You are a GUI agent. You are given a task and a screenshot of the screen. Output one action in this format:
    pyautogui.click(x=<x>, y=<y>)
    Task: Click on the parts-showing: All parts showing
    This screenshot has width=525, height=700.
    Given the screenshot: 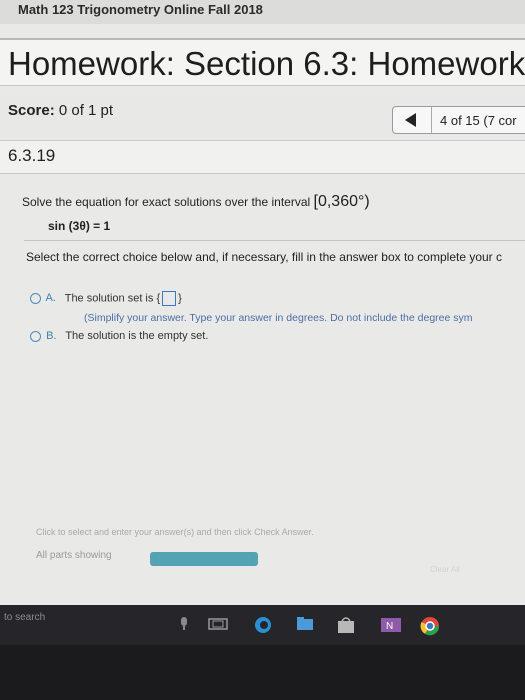 What is the action you would take?
    pyautogui.click(x=74, y=555)
    